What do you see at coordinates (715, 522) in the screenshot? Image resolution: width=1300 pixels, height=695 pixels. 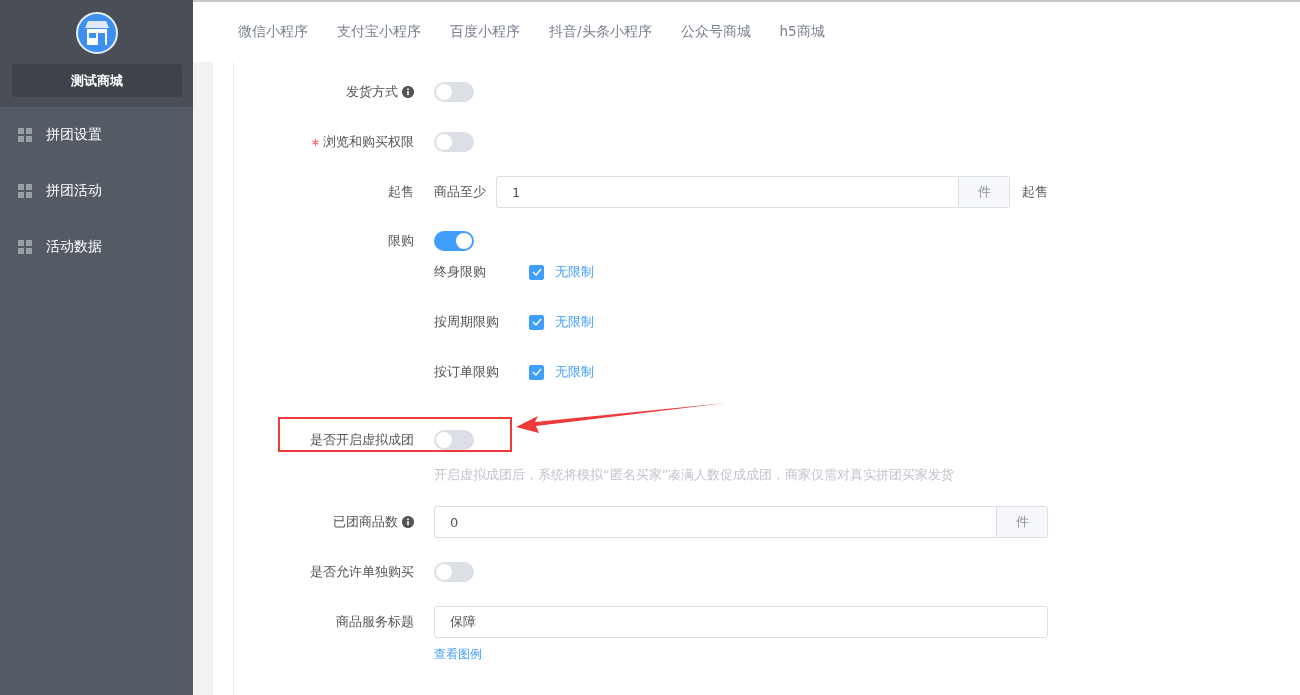 I see `input-field: 0` at bounding box center [715, 522].